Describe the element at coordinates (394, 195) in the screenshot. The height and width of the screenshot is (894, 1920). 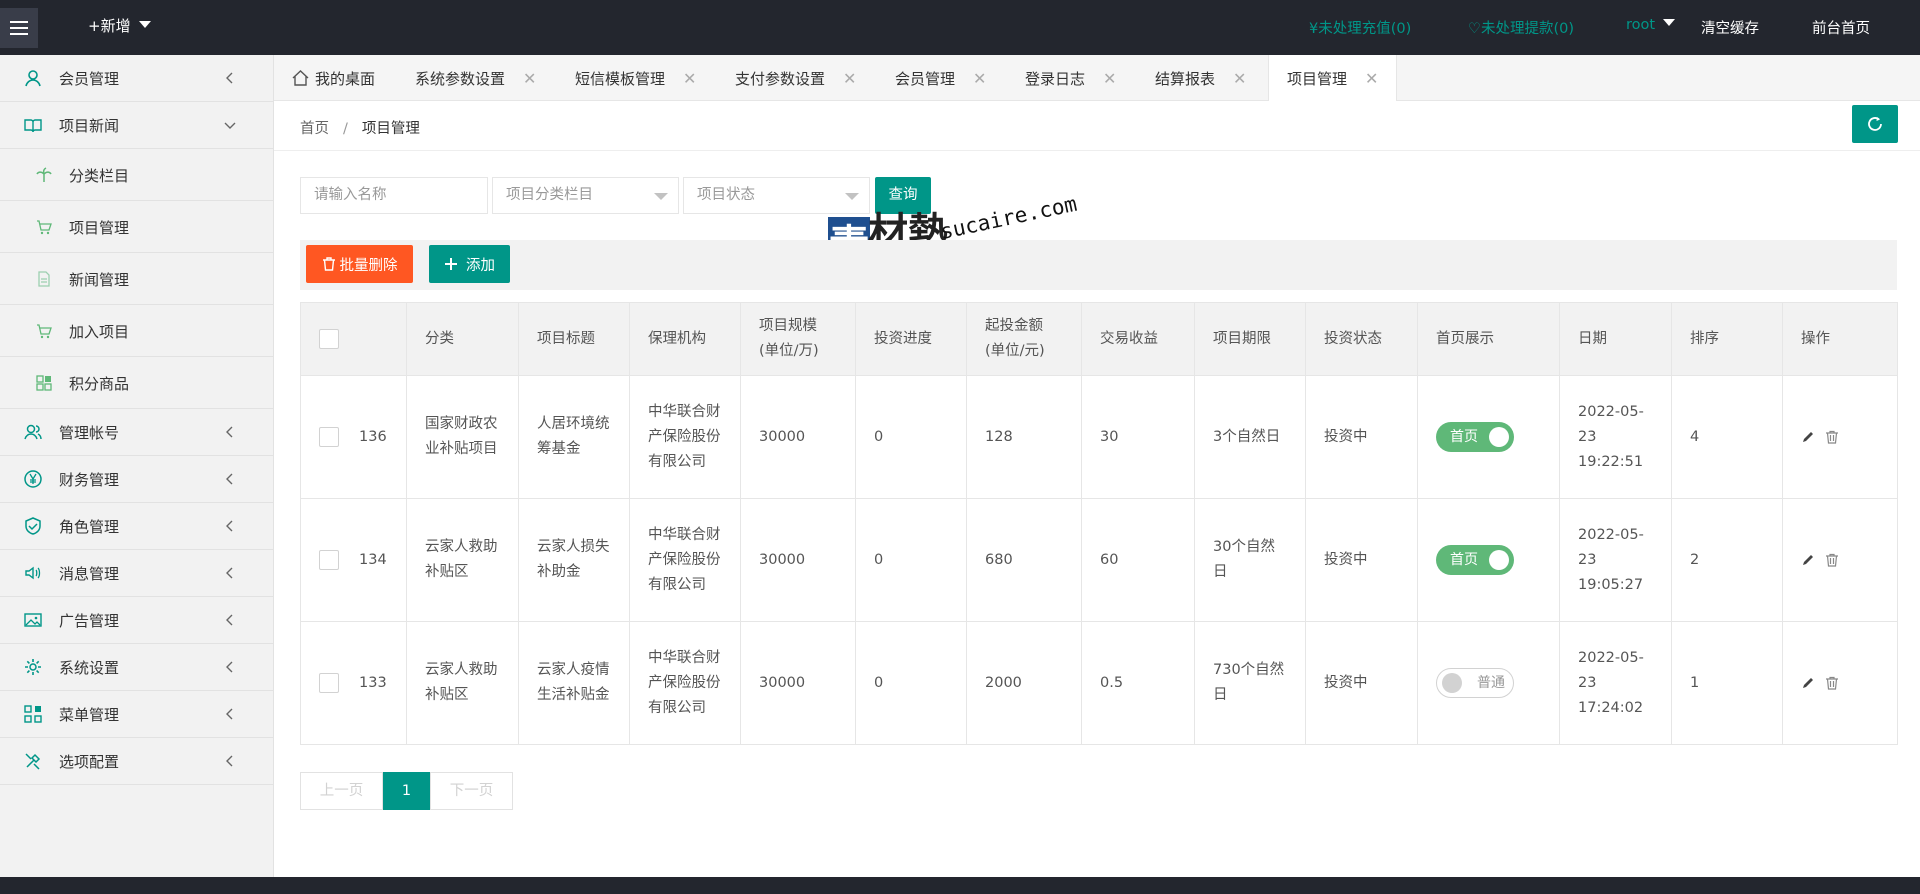
I see `name-search-input: 请输入名称` at that location.